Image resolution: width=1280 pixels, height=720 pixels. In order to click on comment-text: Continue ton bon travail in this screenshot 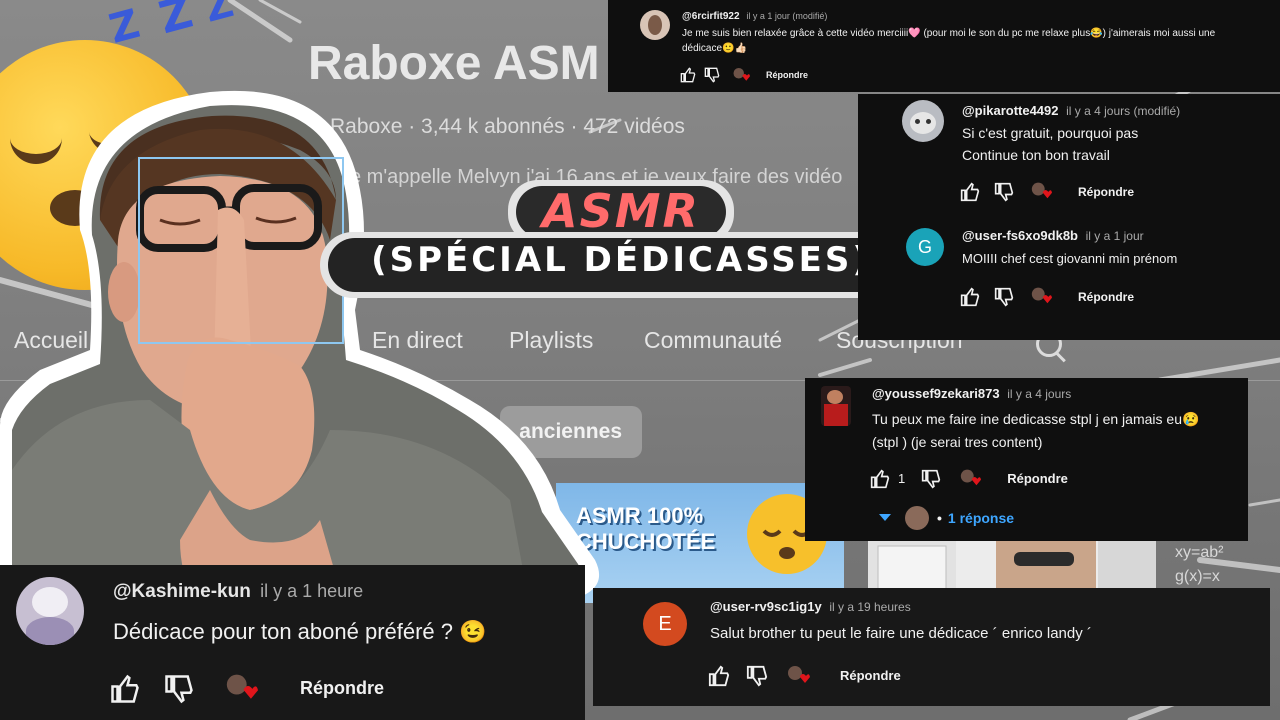, I will do `click(1036, 155)`.